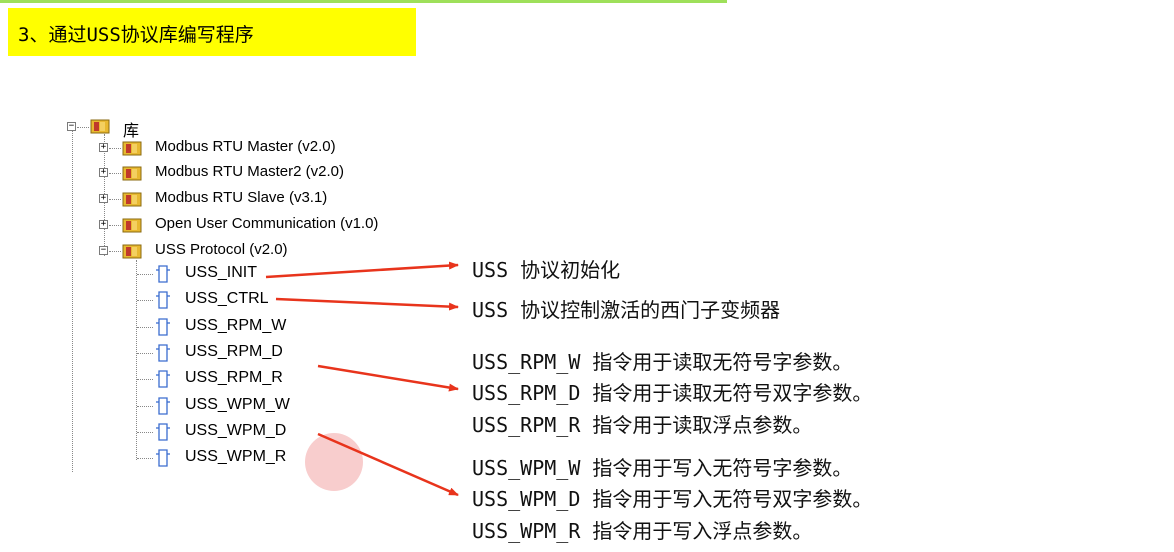 The width and height of the screenshot is (1174, 552). What do you see at coordinates (662, 468) in the screenshot?
I see `description-uss-wpm-w: USS_WPM_W 指令用于写入无符号字参数。` at bounding box center [662, 468].